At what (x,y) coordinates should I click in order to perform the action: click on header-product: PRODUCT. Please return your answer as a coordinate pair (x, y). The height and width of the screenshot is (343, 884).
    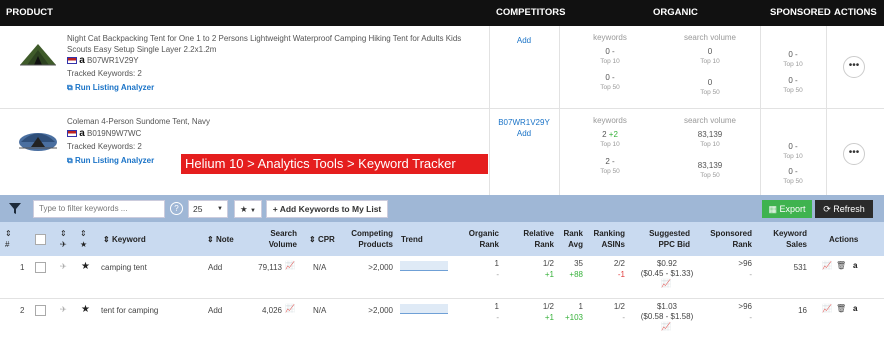
    Looking at the image, I should click on (29, 12).